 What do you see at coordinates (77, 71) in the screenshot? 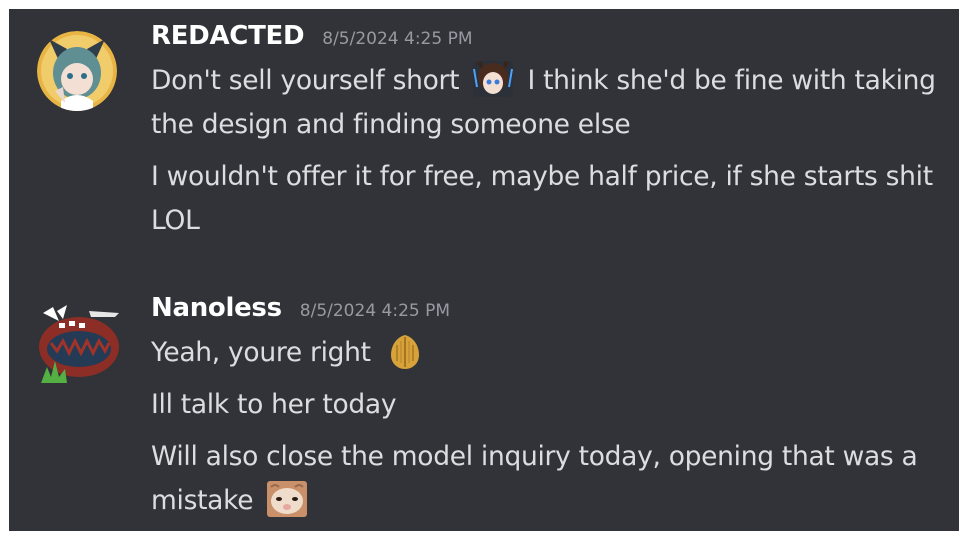
I see `cat-girl-avatar-icon` at bounding box center [77, 71].